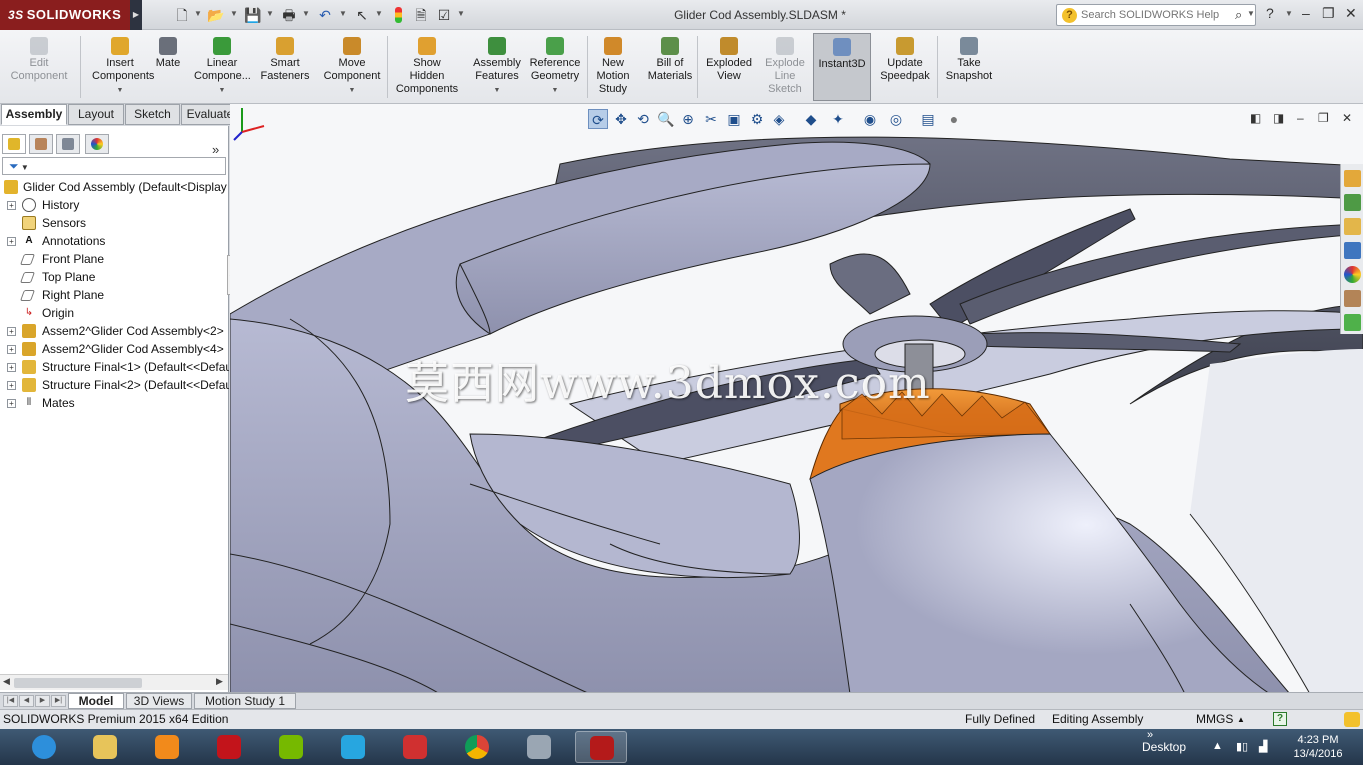 The height and width of the screenshot is (765, 1363). What do you see at coordinates (1241, 719) in the screenshot?
I see `chevron-up-icon: ▲` at bounding box center [1241, 719].